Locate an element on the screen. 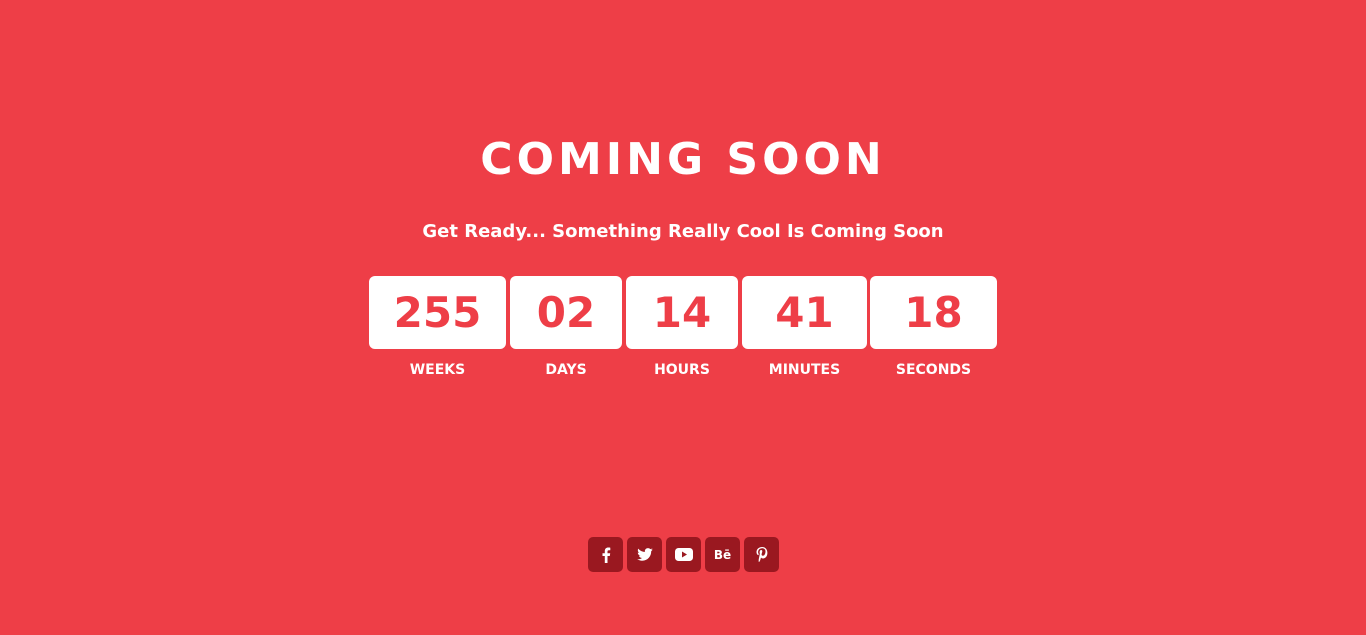 The image size is (1366, 635). countdown-minutes: 41 MINUTES is located at coordinates (804, 327).